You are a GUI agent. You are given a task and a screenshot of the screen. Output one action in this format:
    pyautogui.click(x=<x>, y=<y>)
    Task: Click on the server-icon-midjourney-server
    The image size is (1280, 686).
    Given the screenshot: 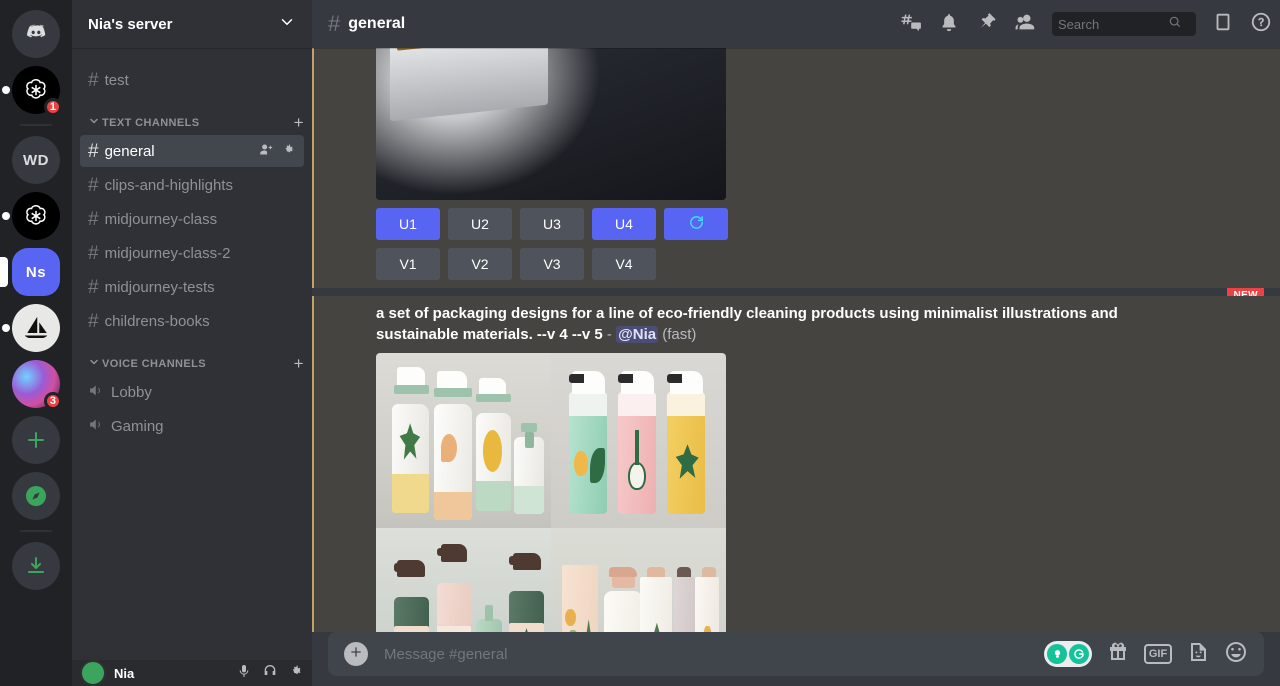 What is the action you would take?
    pyautogui.click(x=31, y=328)
    